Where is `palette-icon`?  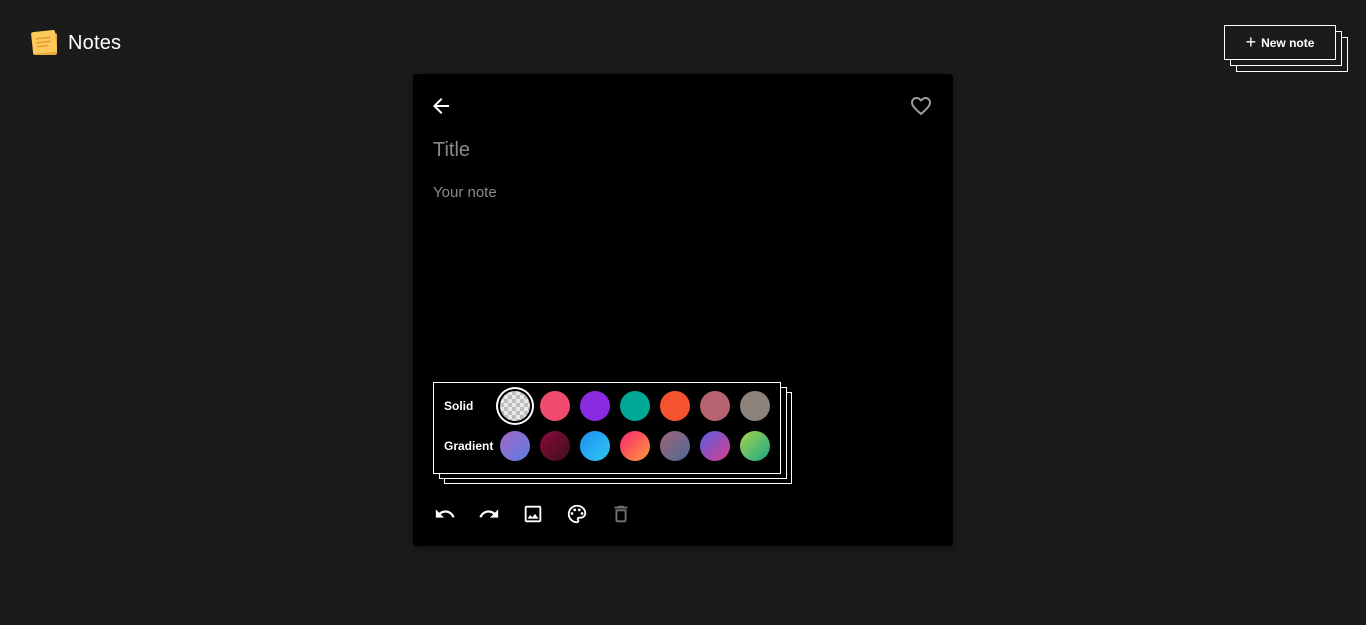
palette-icon is located at coordinates (577, 514).